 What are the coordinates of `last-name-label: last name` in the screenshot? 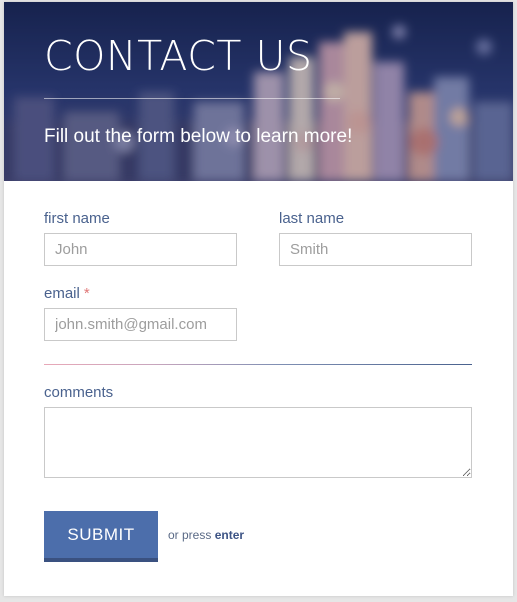 It's located at (312, 218).